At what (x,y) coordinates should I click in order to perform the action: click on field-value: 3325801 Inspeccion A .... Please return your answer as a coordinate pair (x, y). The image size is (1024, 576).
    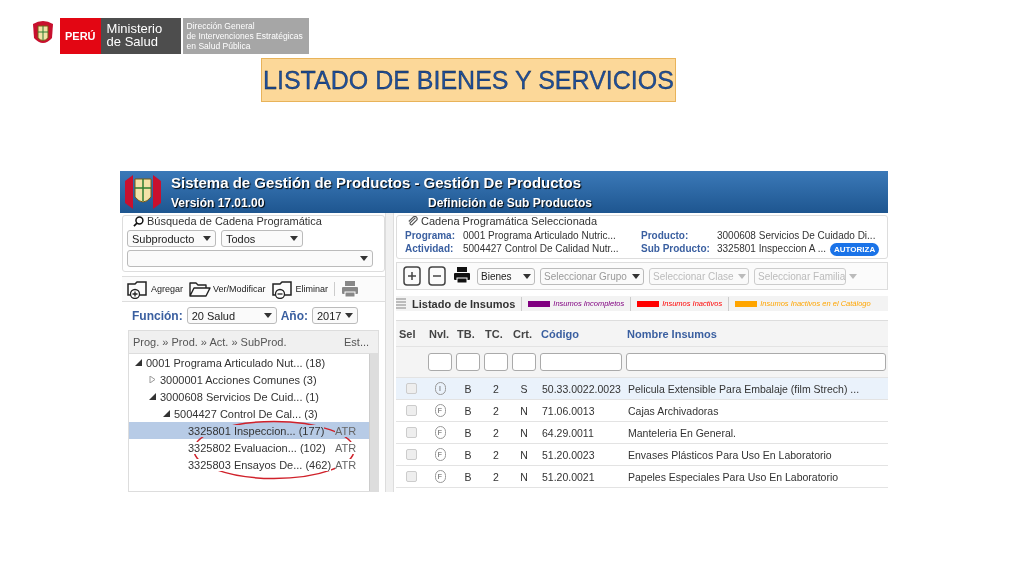
    Looking at the image, I should click on (771, 248).